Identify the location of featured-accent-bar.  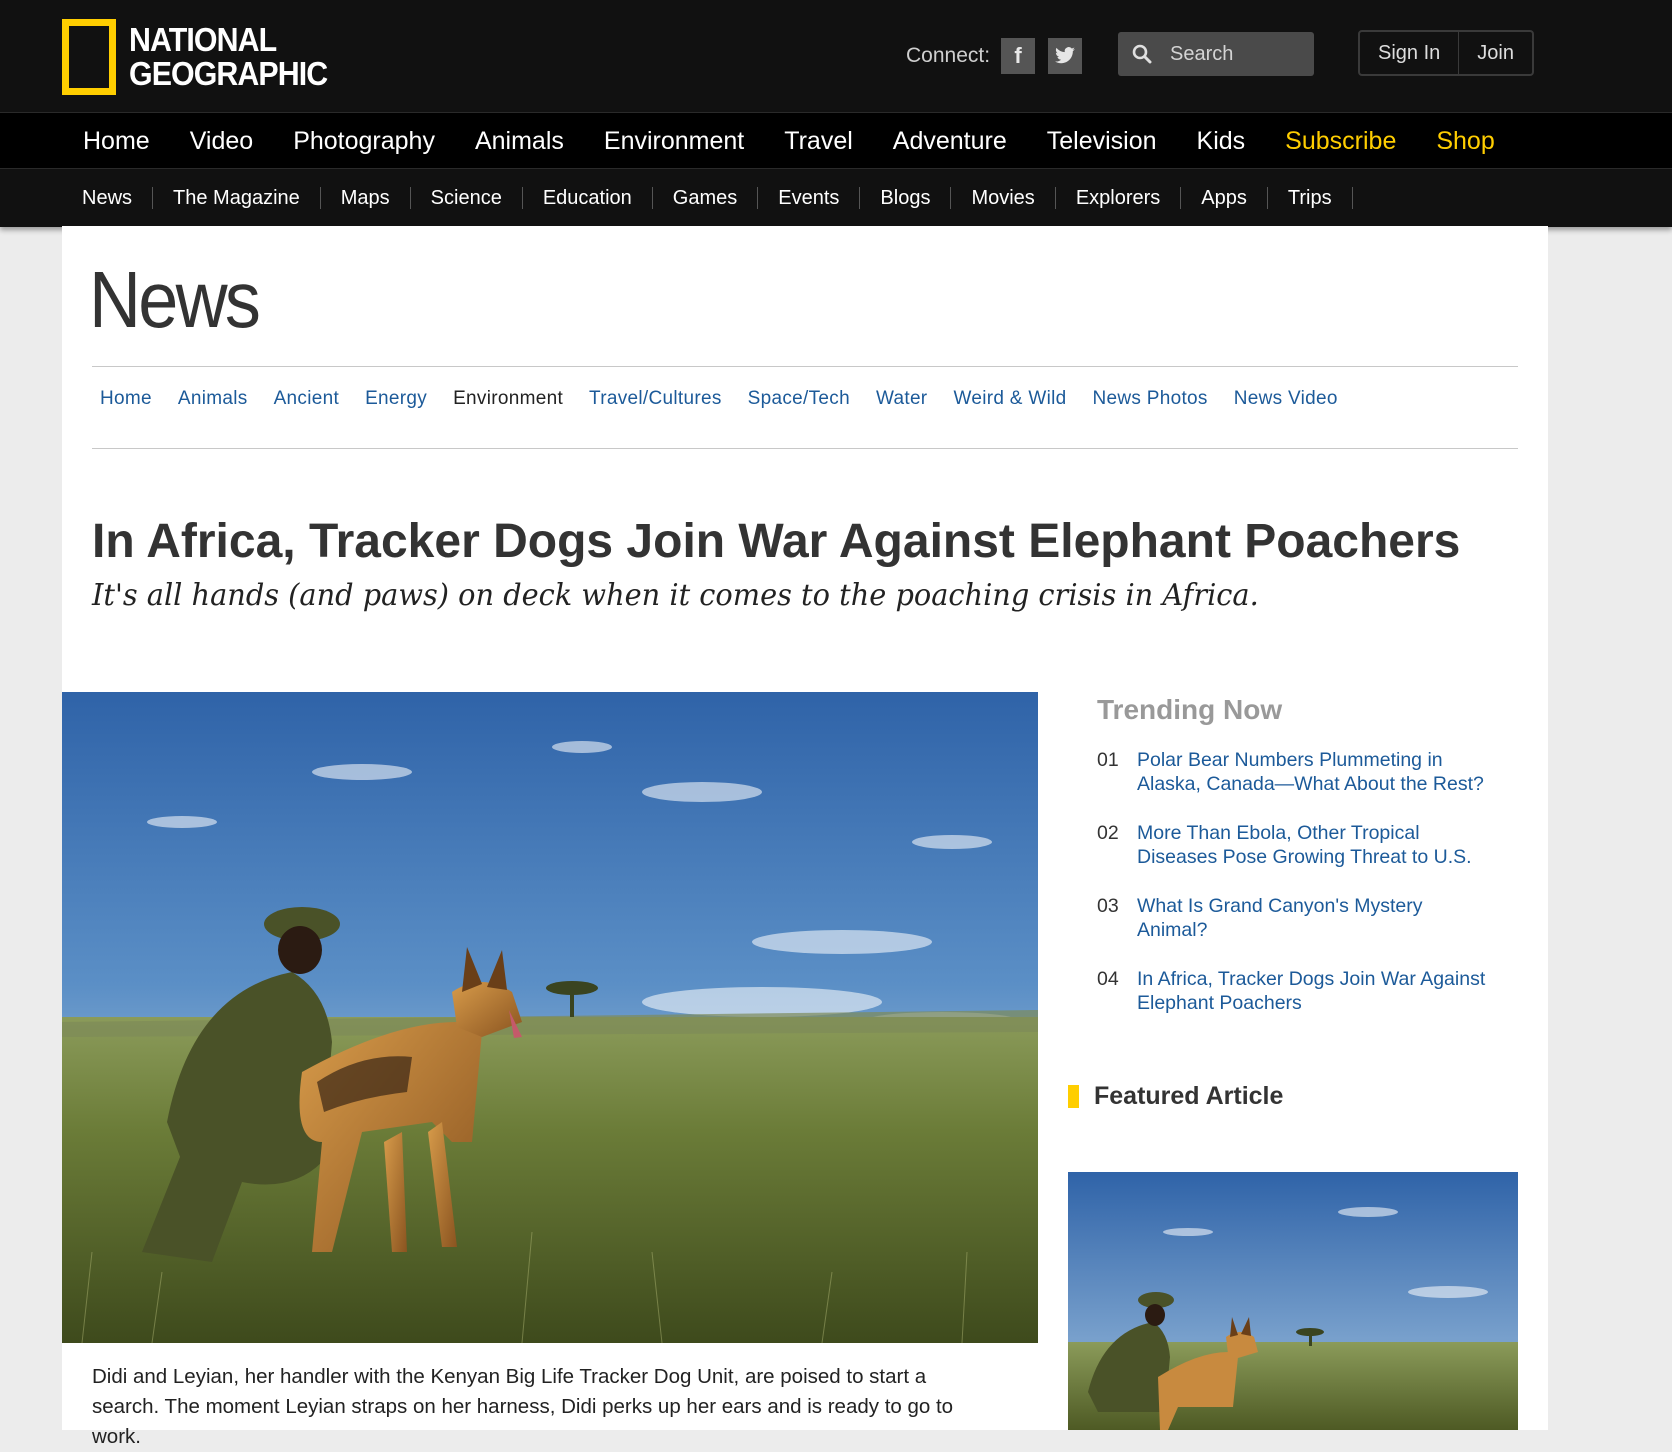
(1073, 1096).